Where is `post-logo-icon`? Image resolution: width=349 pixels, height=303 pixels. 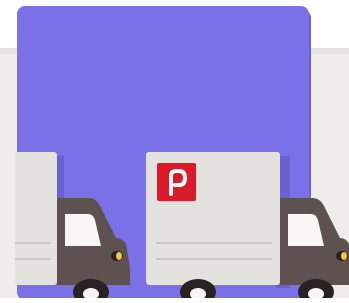
post-logo-icon is located at coordinates (176, 182).